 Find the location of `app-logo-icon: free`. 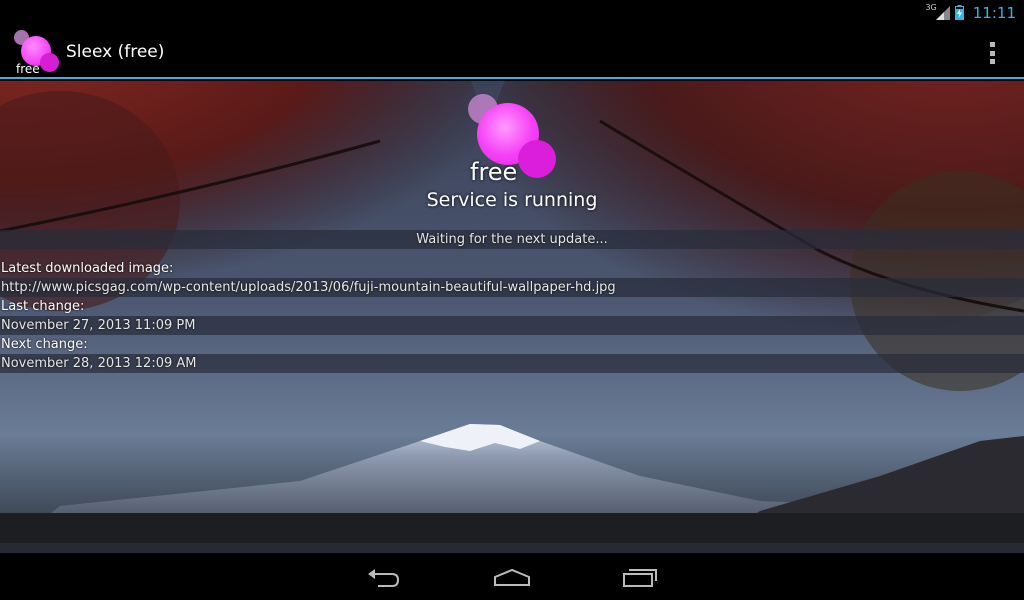

app-logo-icon: free is located at coordinates (37, 53).